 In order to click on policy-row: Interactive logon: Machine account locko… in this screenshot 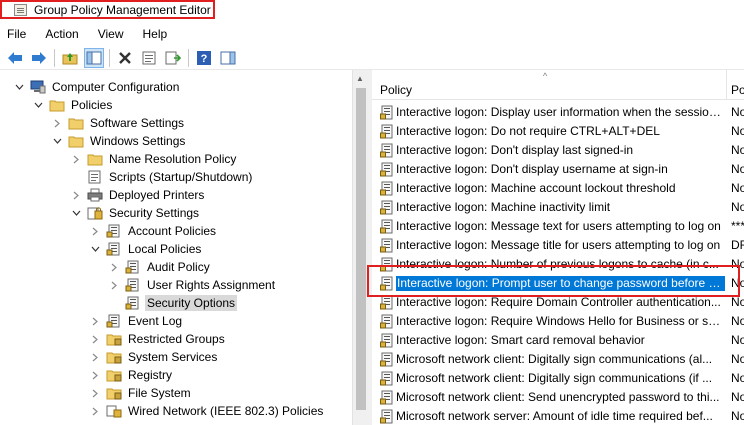, I will do `click(558, 188)`.